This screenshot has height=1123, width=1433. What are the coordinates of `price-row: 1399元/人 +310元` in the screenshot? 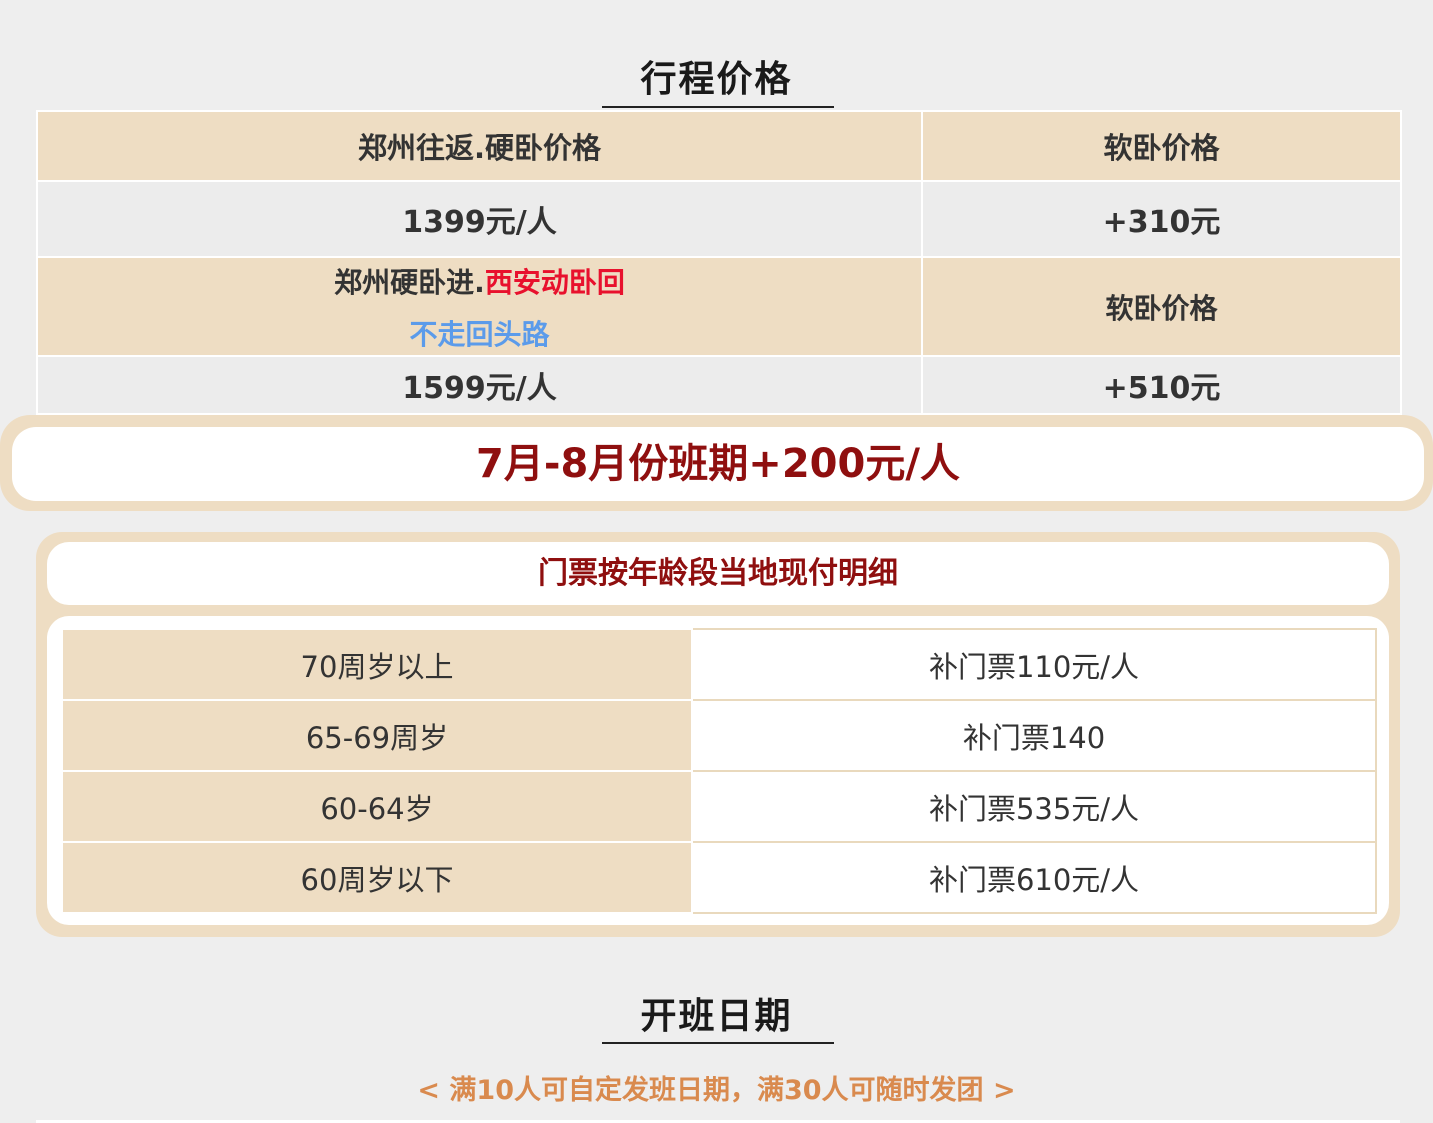 It's located at (719, 219).